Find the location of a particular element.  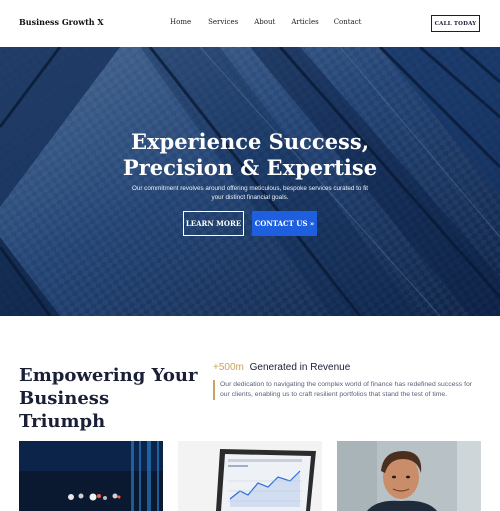

stat-value: +500m is located at coordinates (228, 367).